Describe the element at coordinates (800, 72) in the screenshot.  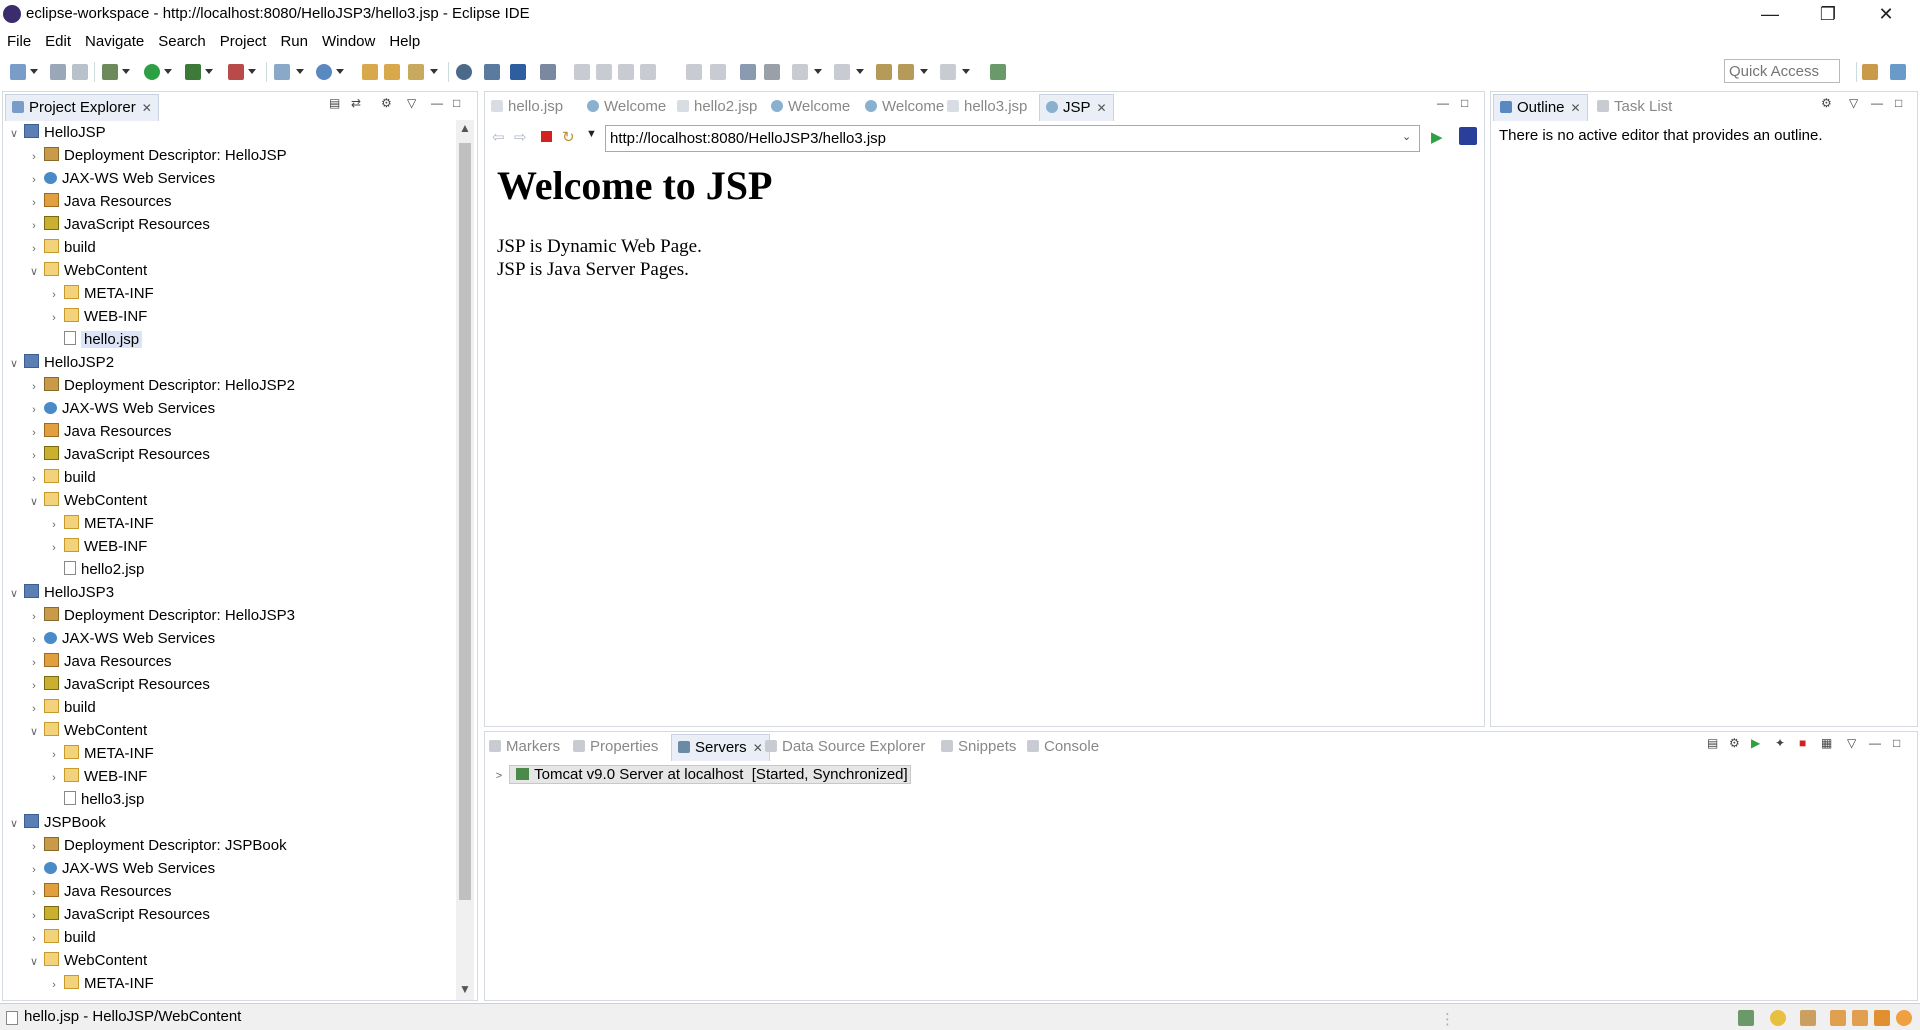
I see `next-annotation-icon` at that location.